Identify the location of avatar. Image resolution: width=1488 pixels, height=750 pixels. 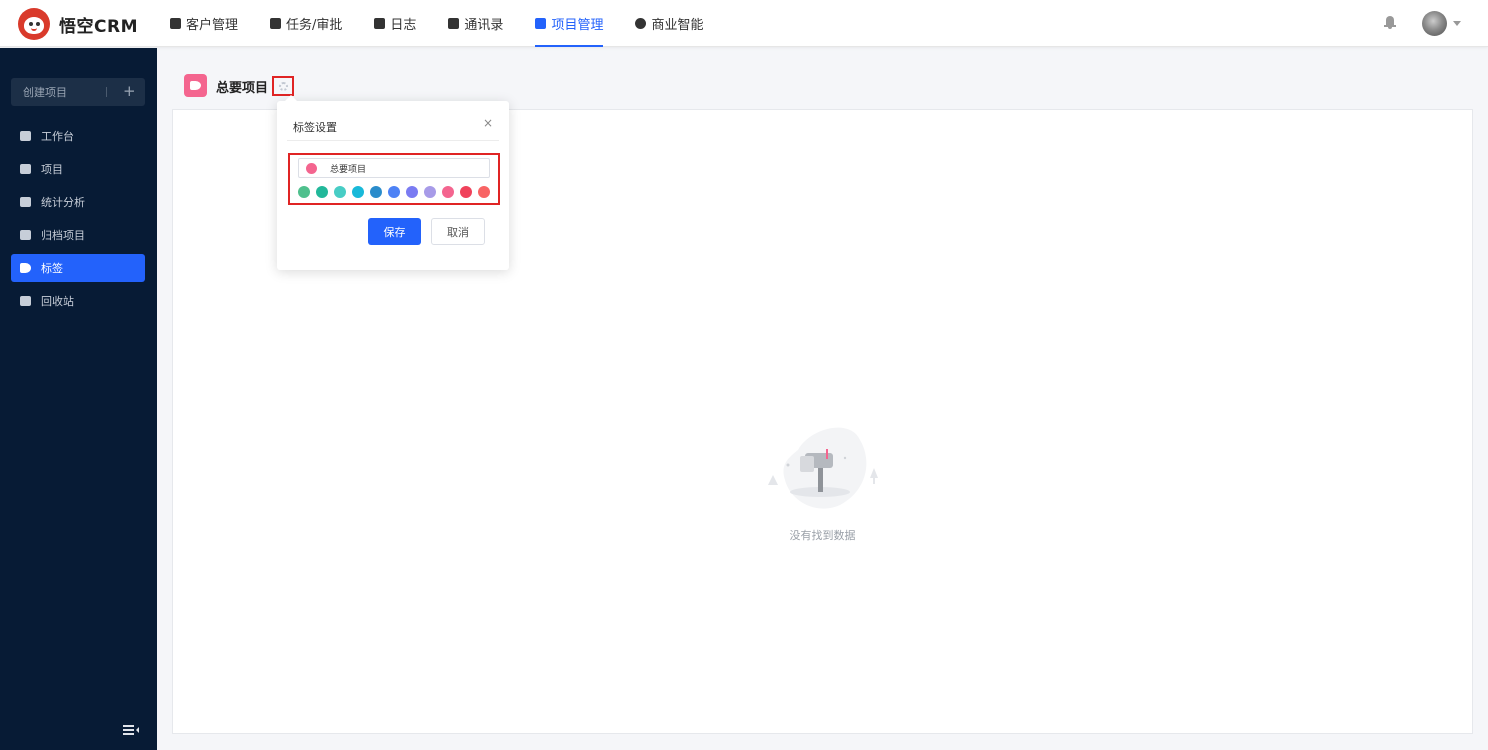
(1434, 23).